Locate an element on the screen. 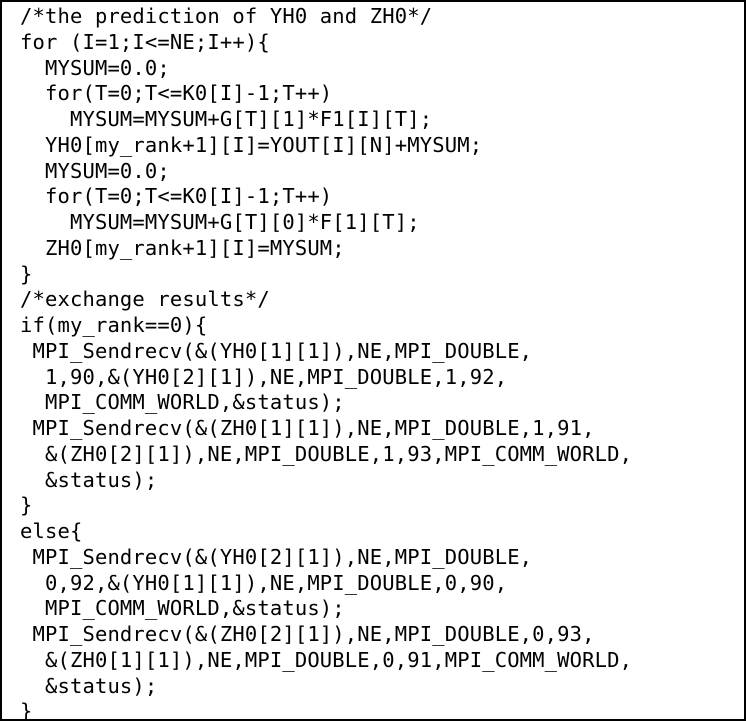 This screenshot has width=746, height=721. code-line: MYSUM=MYSUM+G[T][0]*F[1][T]; is located at coordinates (220, 222).